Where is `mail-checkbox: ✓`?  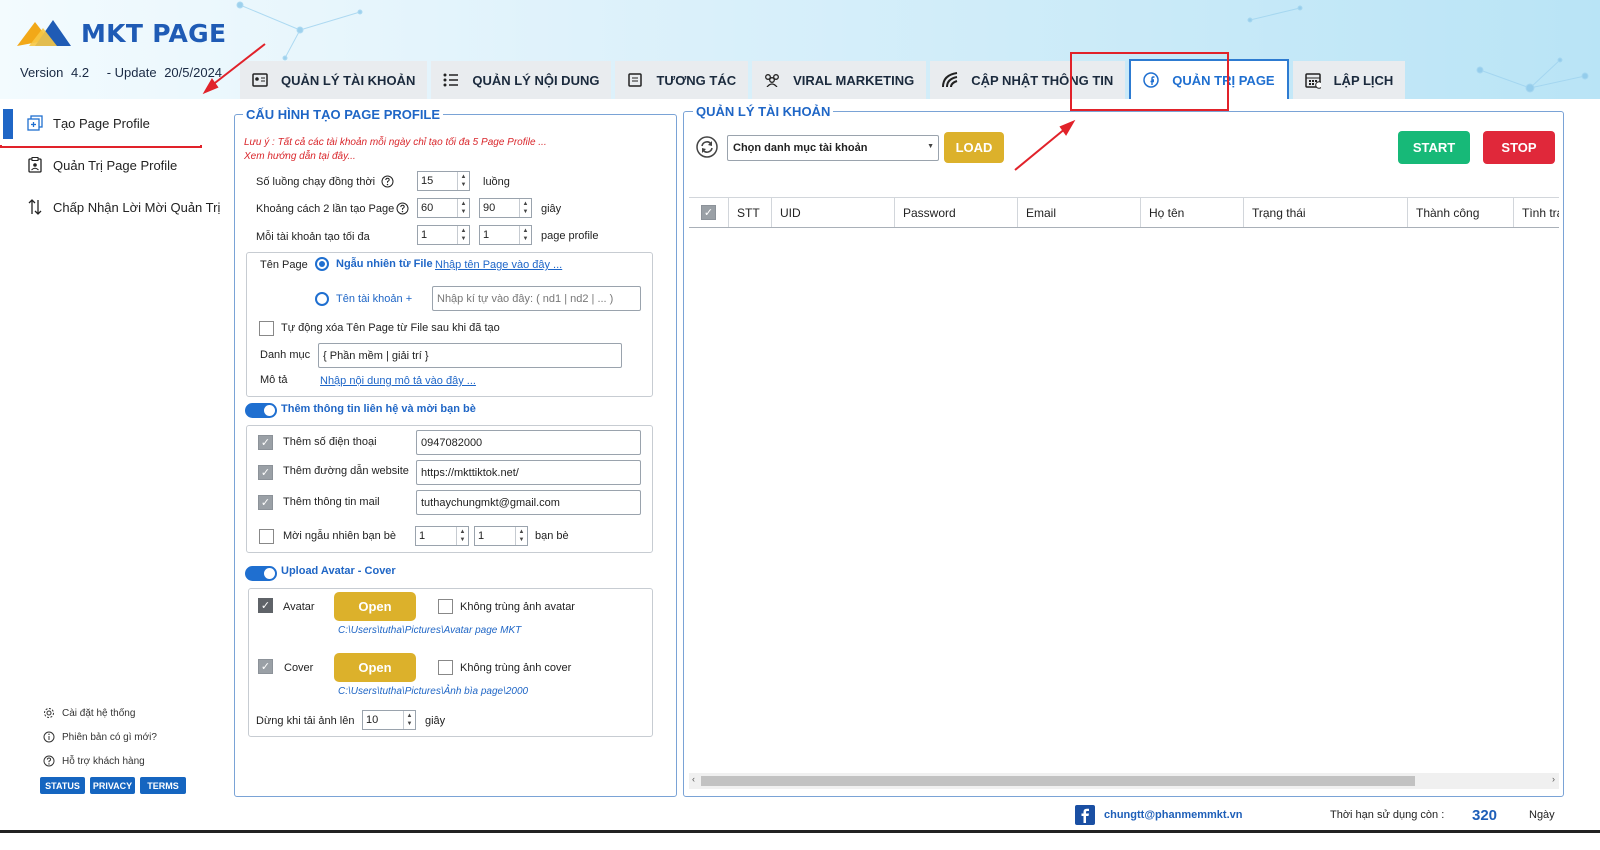
mail-checkbox: ✓ is located at coordinates (265, 502).